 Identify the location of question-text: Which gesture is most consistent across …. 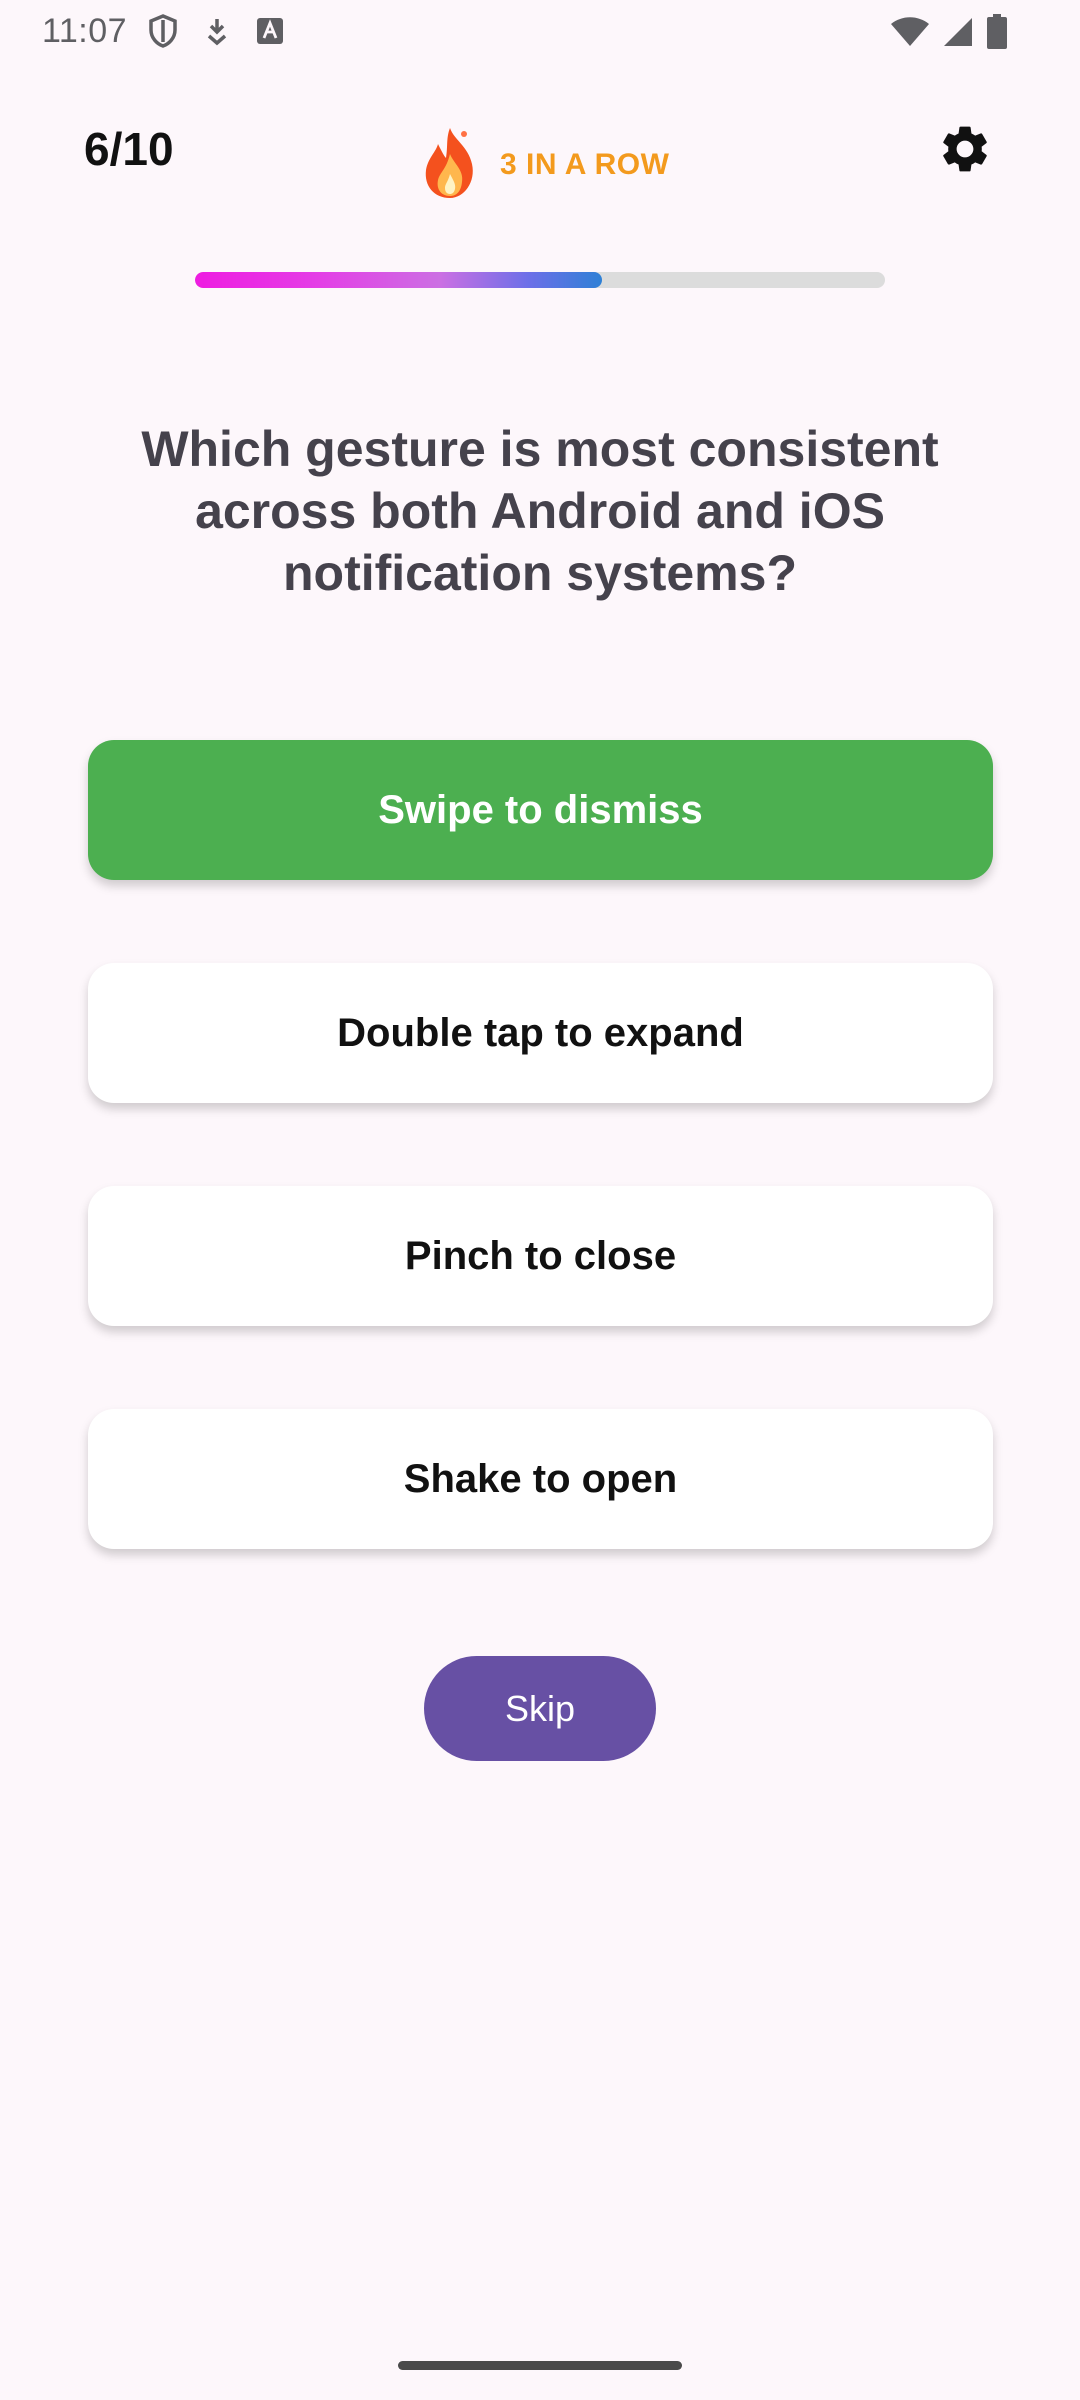
(540, 511).